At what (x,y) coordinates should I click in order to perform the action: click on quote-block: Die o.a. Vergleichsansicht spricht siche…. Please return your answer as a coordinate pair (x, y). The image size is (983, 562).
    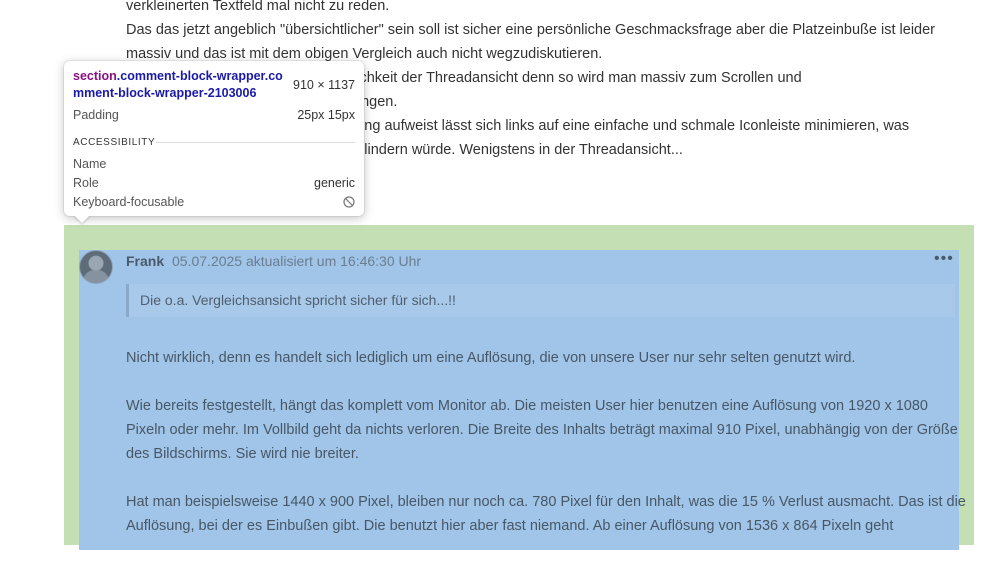
    Looking at the image, I should click on (540, 300).